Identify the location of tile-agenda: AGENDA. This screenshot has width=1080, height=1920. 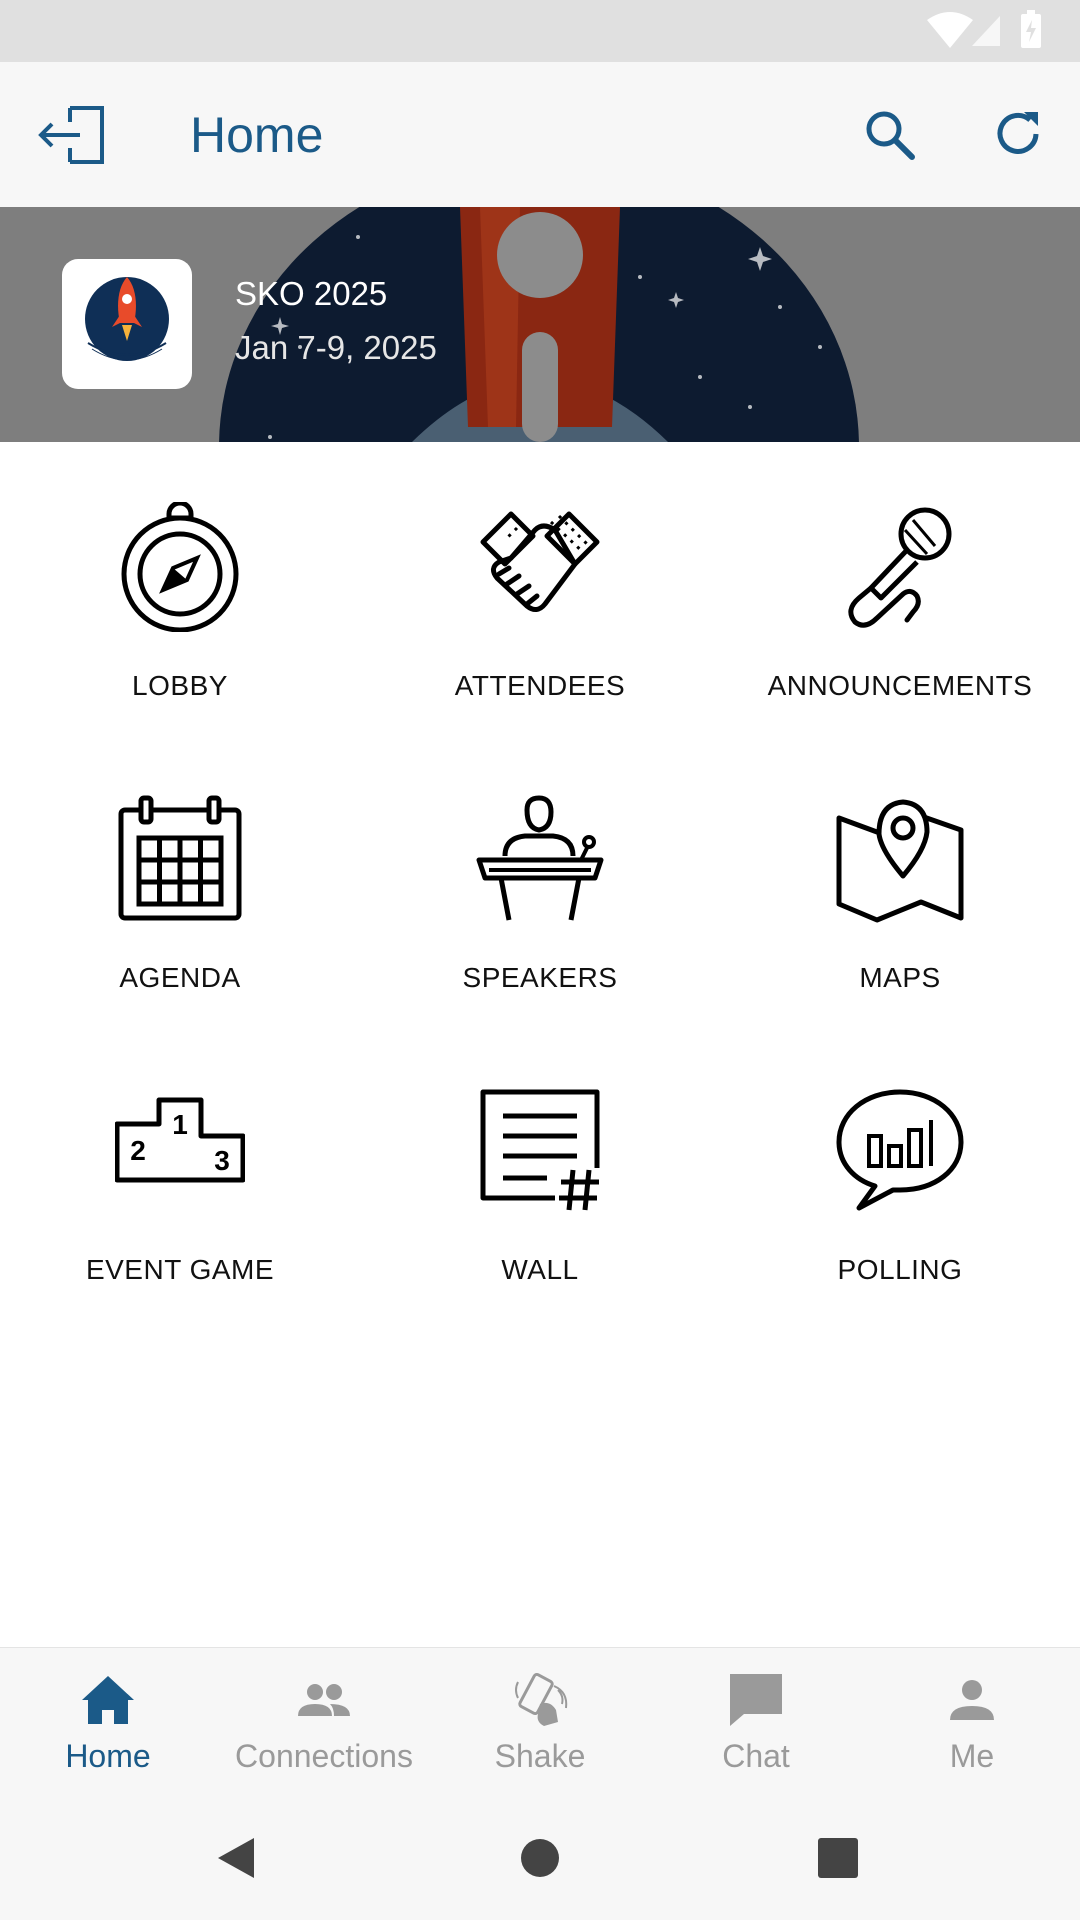
(180, 880).